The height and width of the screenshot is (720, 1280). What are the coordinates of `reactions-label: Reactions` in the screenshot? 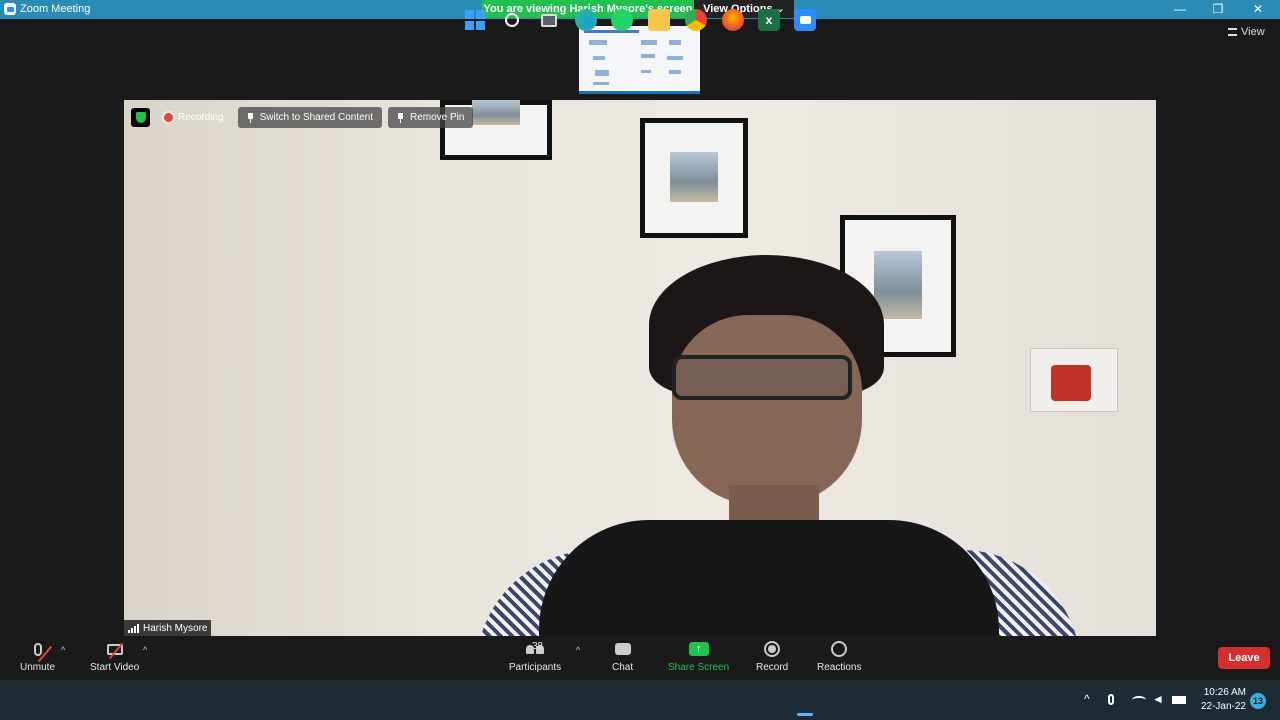 It's located at (839, 667).